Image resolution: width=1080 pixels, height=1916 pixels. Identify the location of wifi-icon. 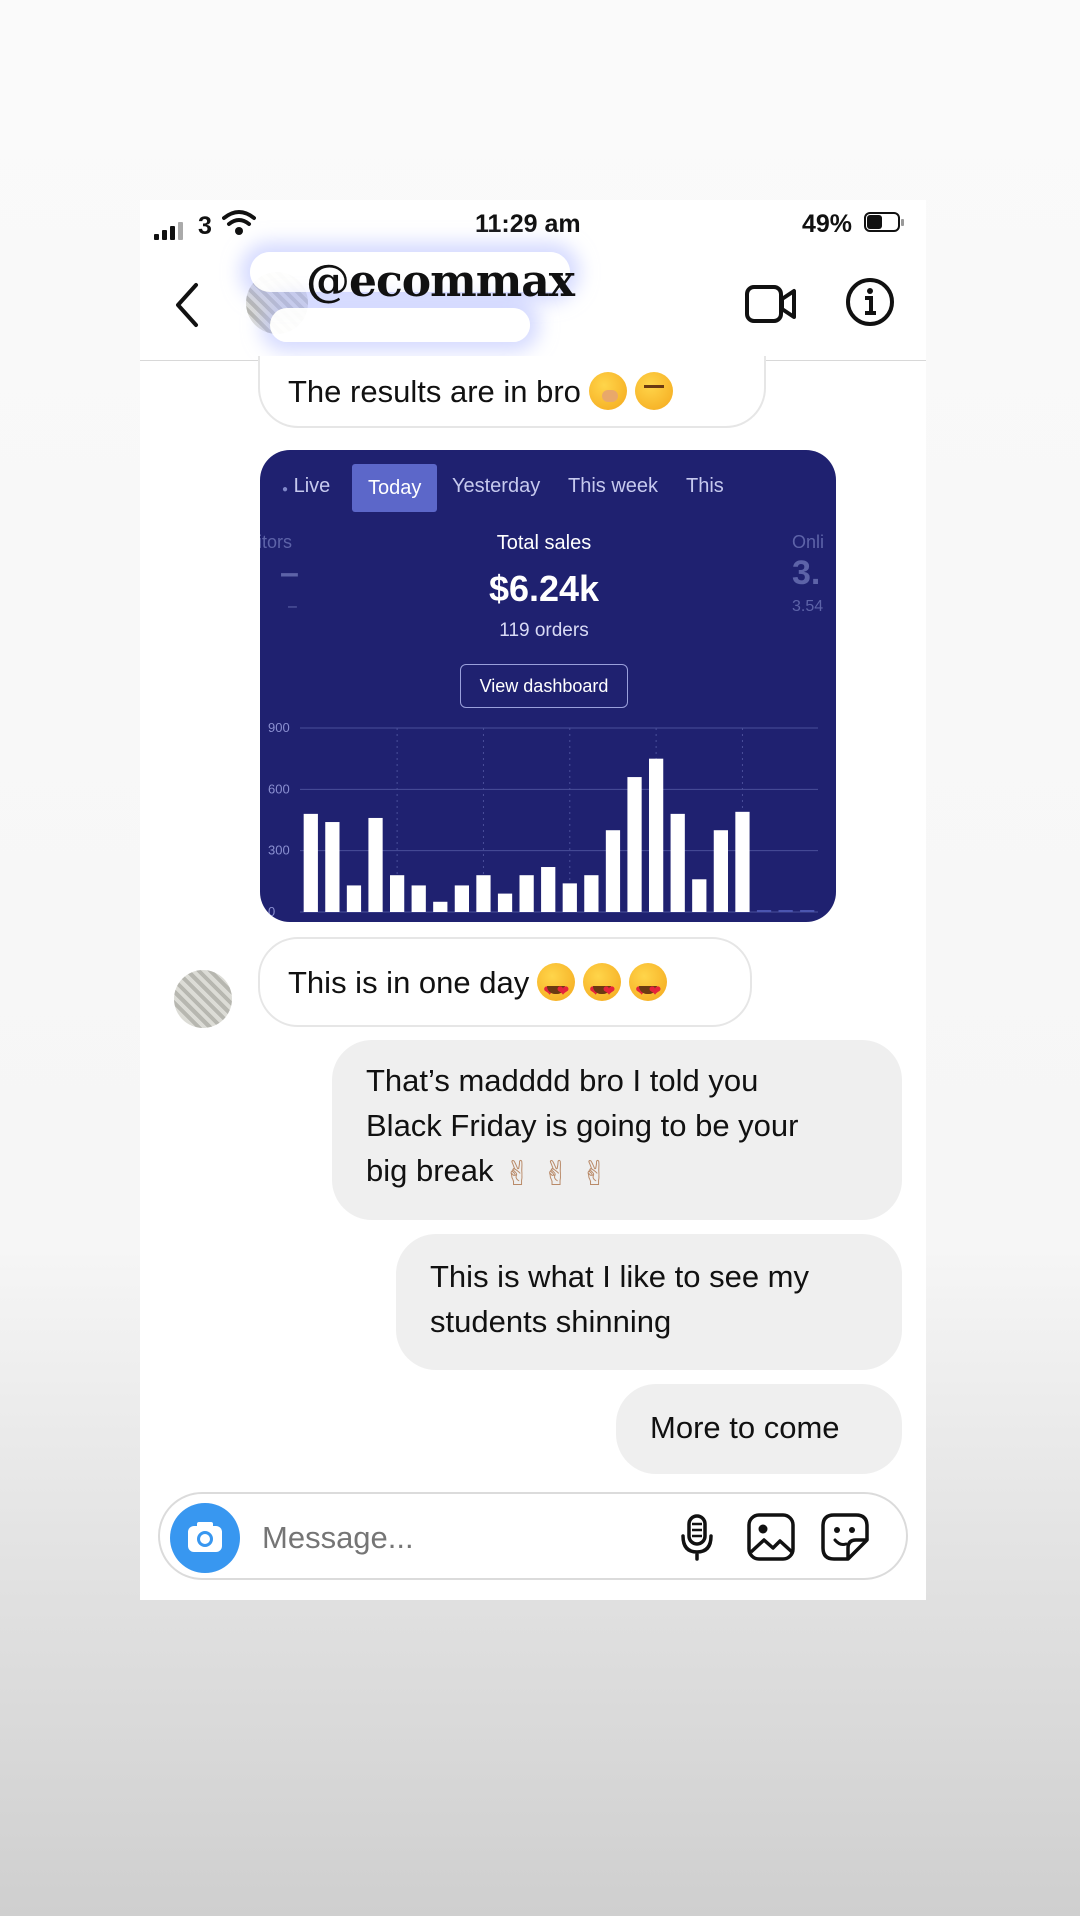
(239, 225).